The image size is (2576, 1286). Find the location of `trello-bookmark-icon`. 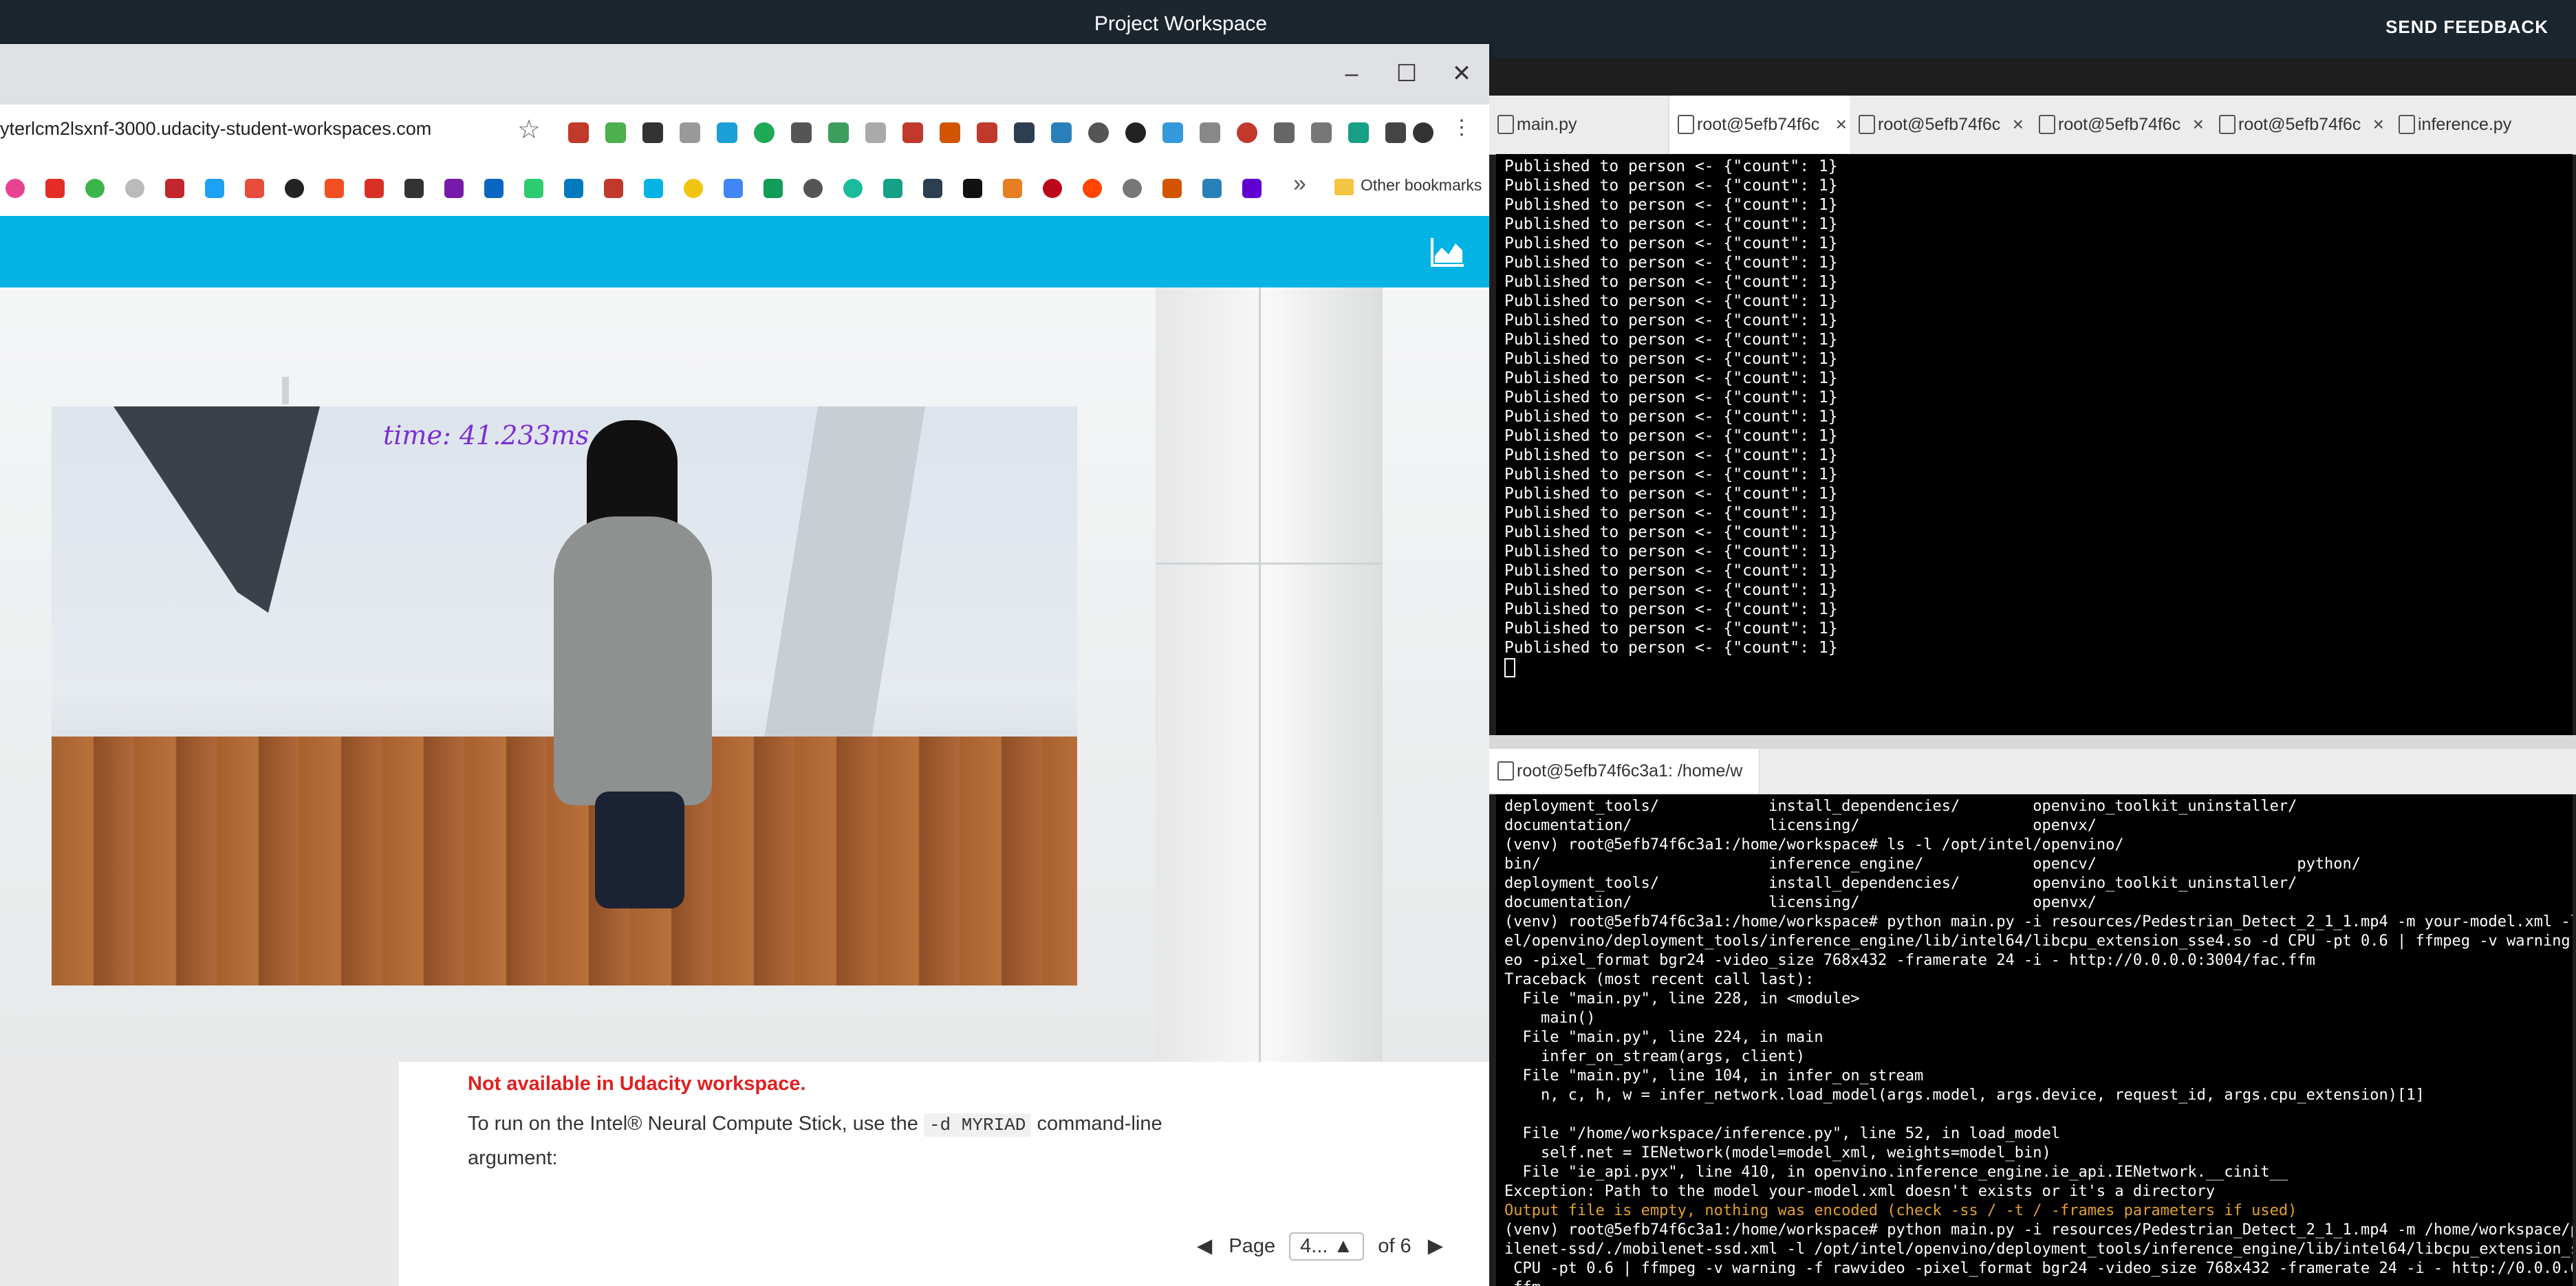

trello-bookmark-icon is located at coordinates (573, 188).